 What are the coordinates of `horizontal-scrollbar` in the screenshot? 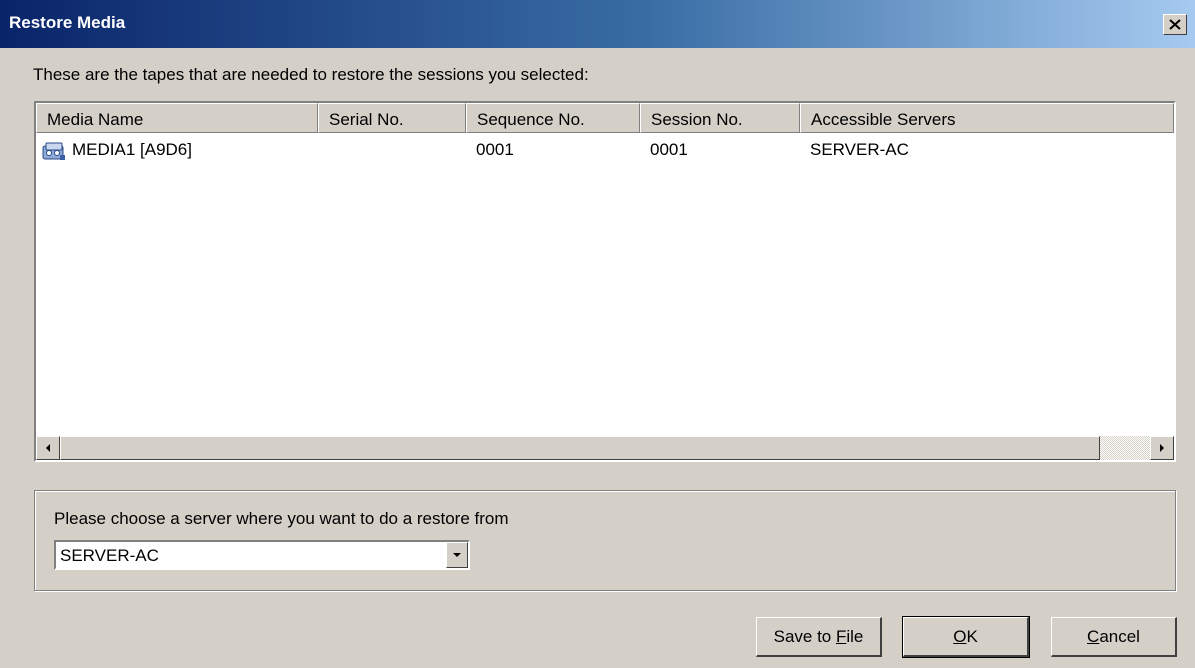 It's located at (605, 448).